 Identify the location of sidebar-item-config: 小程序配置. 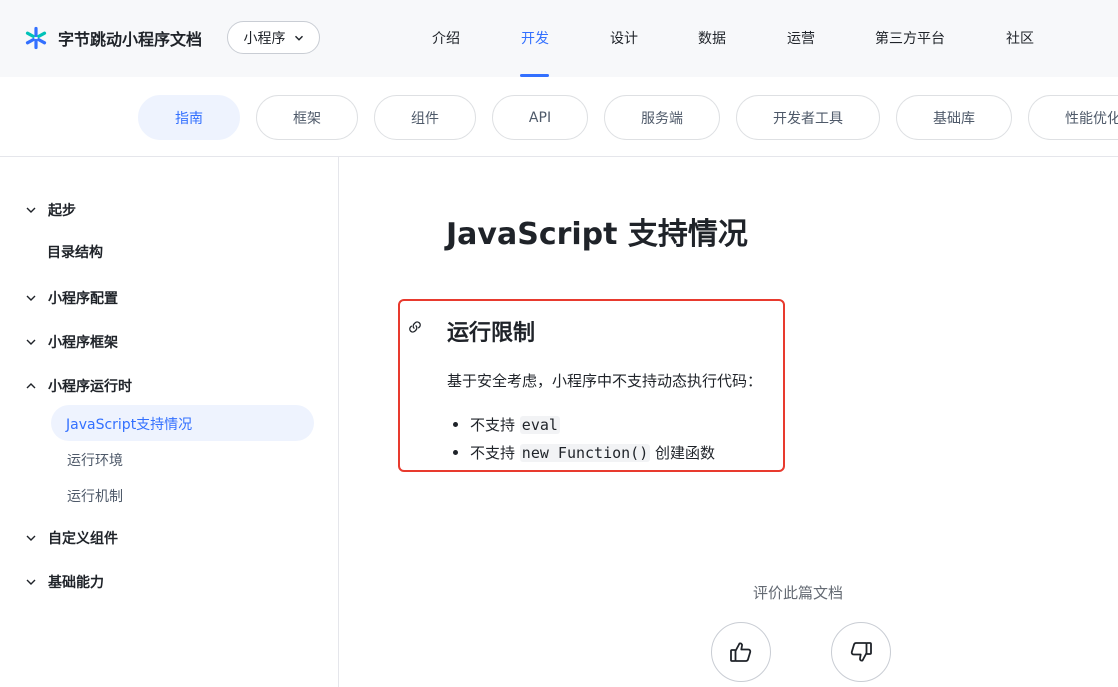
(169, 298).